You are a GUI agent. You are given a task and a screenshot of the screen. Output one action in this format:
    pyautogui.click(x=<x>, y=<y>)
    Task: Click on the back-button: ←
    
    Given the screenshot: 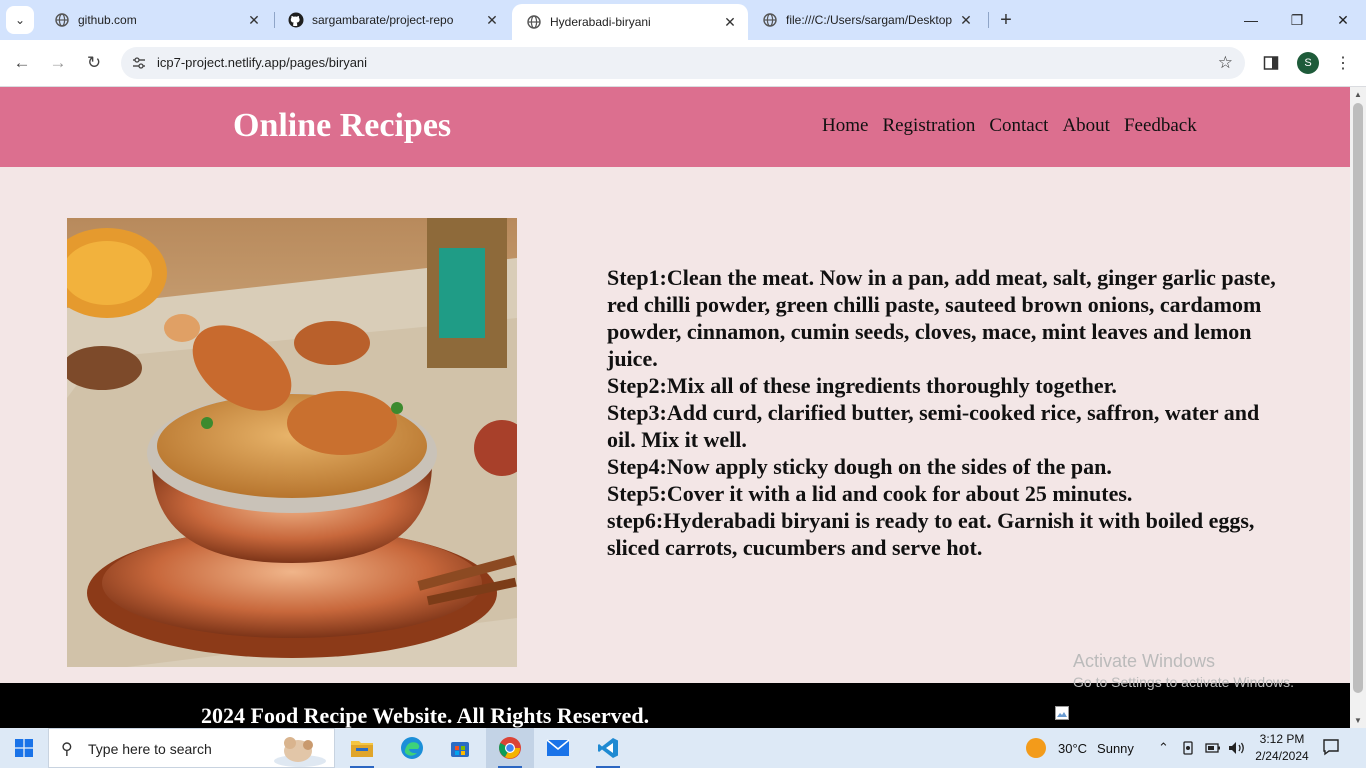 What is the action you would take?
    pyautogui.click(x=22, y=63)
    